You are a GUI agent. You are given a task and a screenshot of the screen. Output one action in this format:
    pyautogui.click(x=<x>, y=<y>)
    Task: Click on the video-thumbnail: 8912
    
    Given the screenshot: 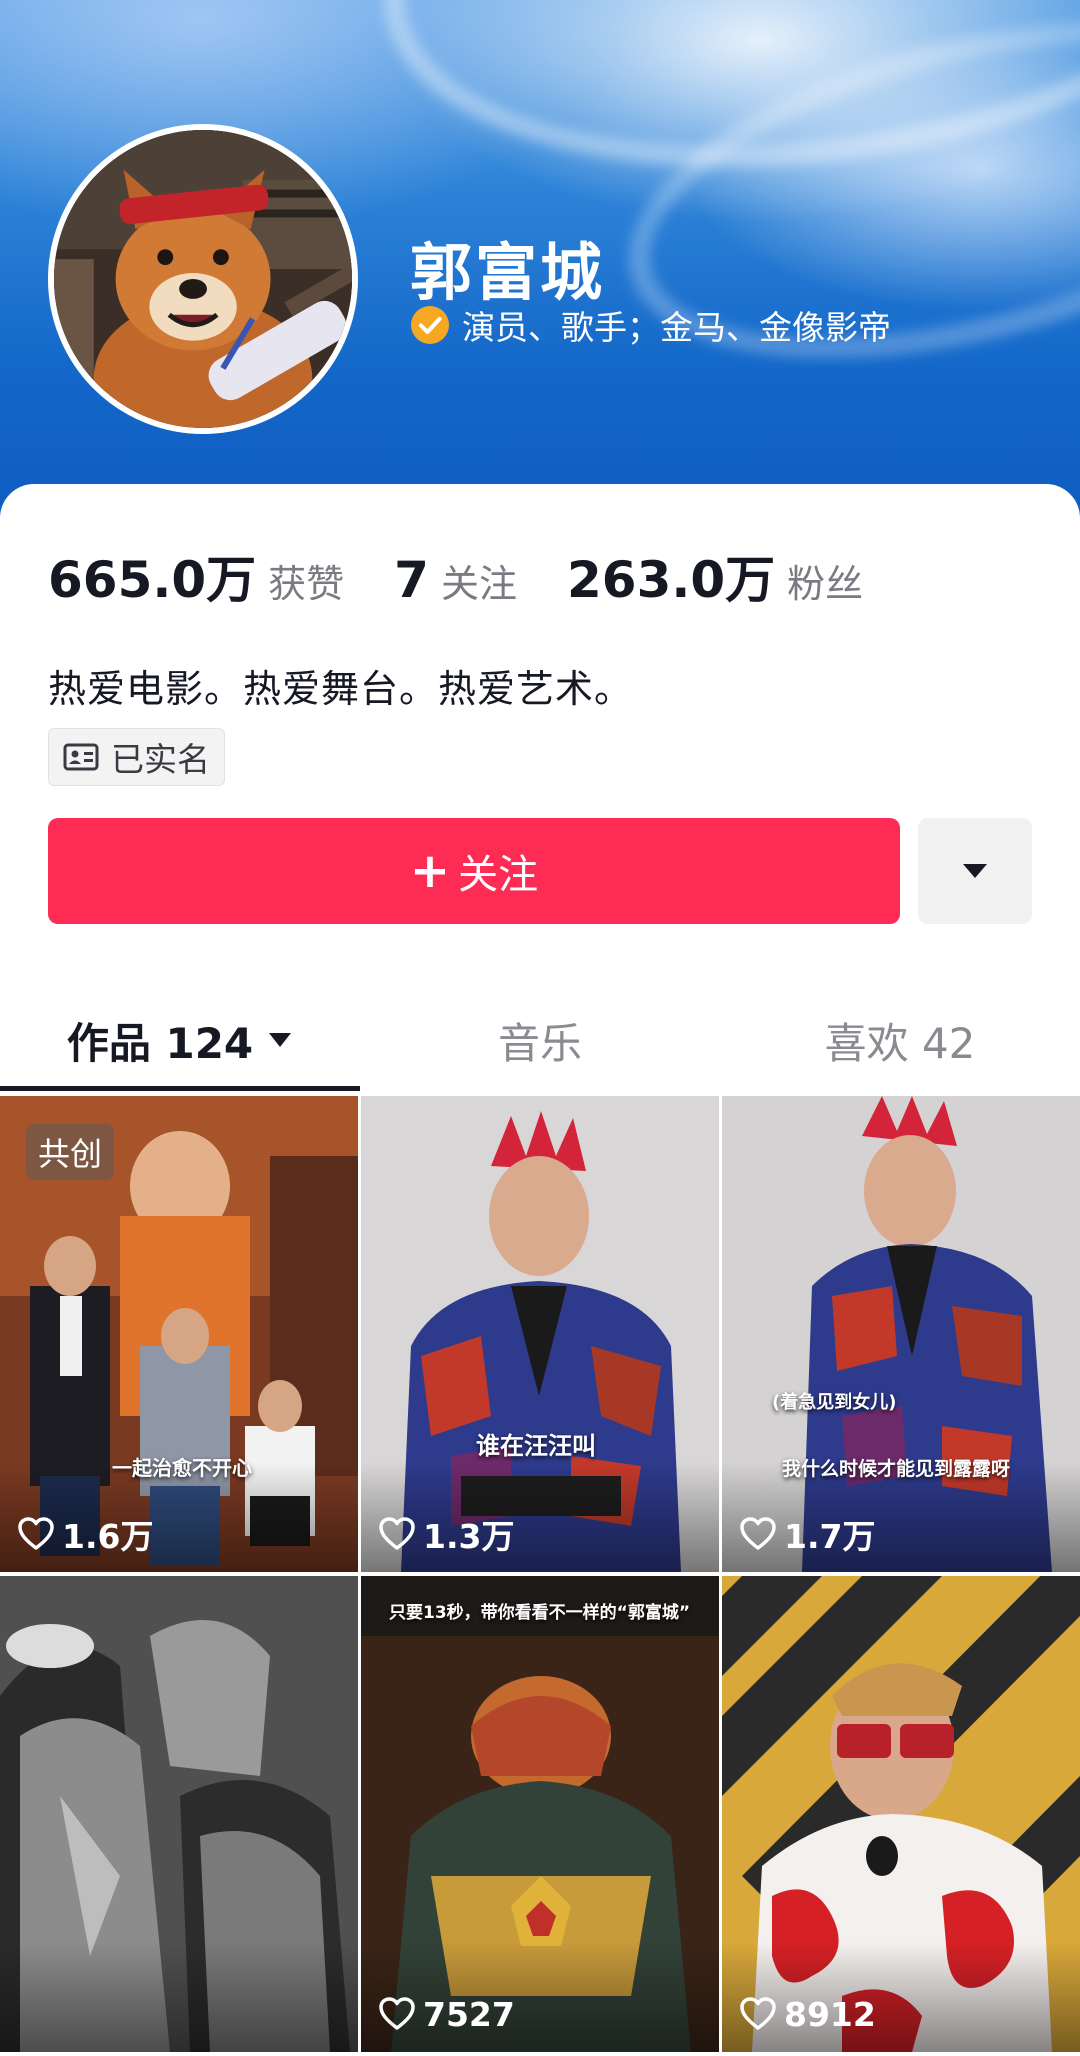 What is the action you would take?
    pyautogui.click(x=901, y=1814)
    